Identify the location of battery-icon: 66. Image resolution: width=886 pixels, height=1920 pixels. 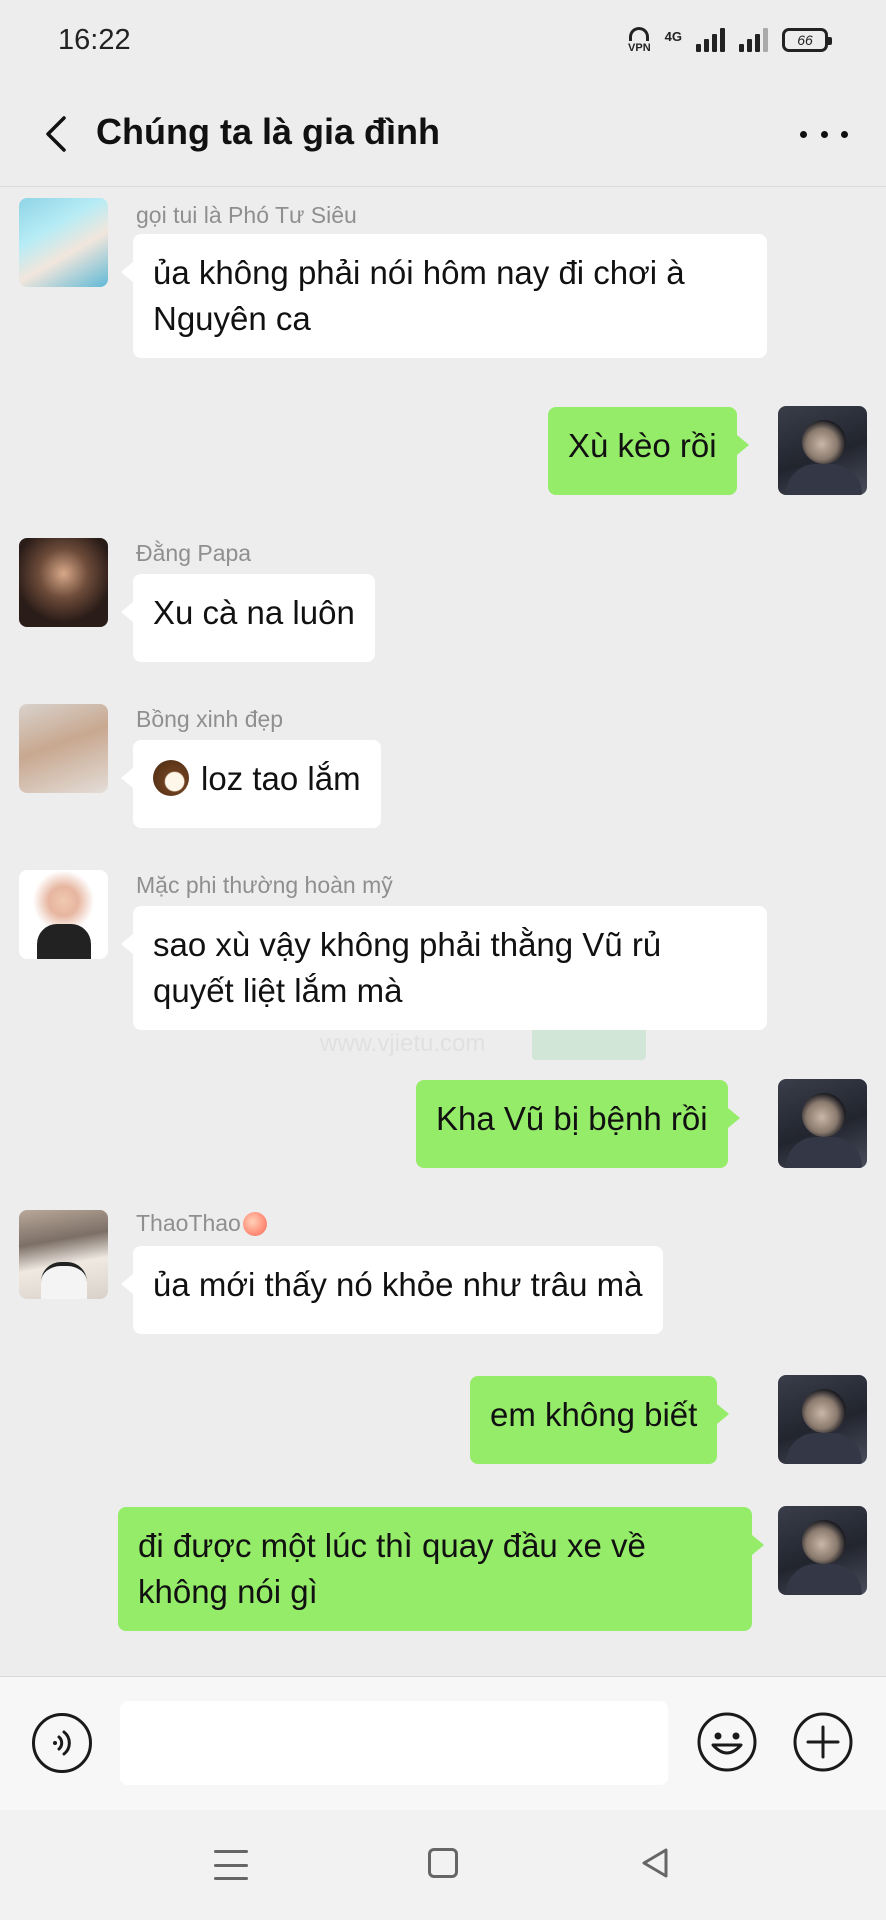
(807, 40).